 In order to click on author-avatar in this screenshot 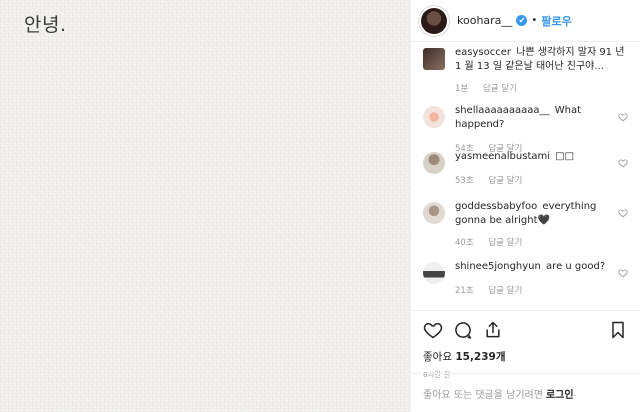, I will do `click(434, 20)`.